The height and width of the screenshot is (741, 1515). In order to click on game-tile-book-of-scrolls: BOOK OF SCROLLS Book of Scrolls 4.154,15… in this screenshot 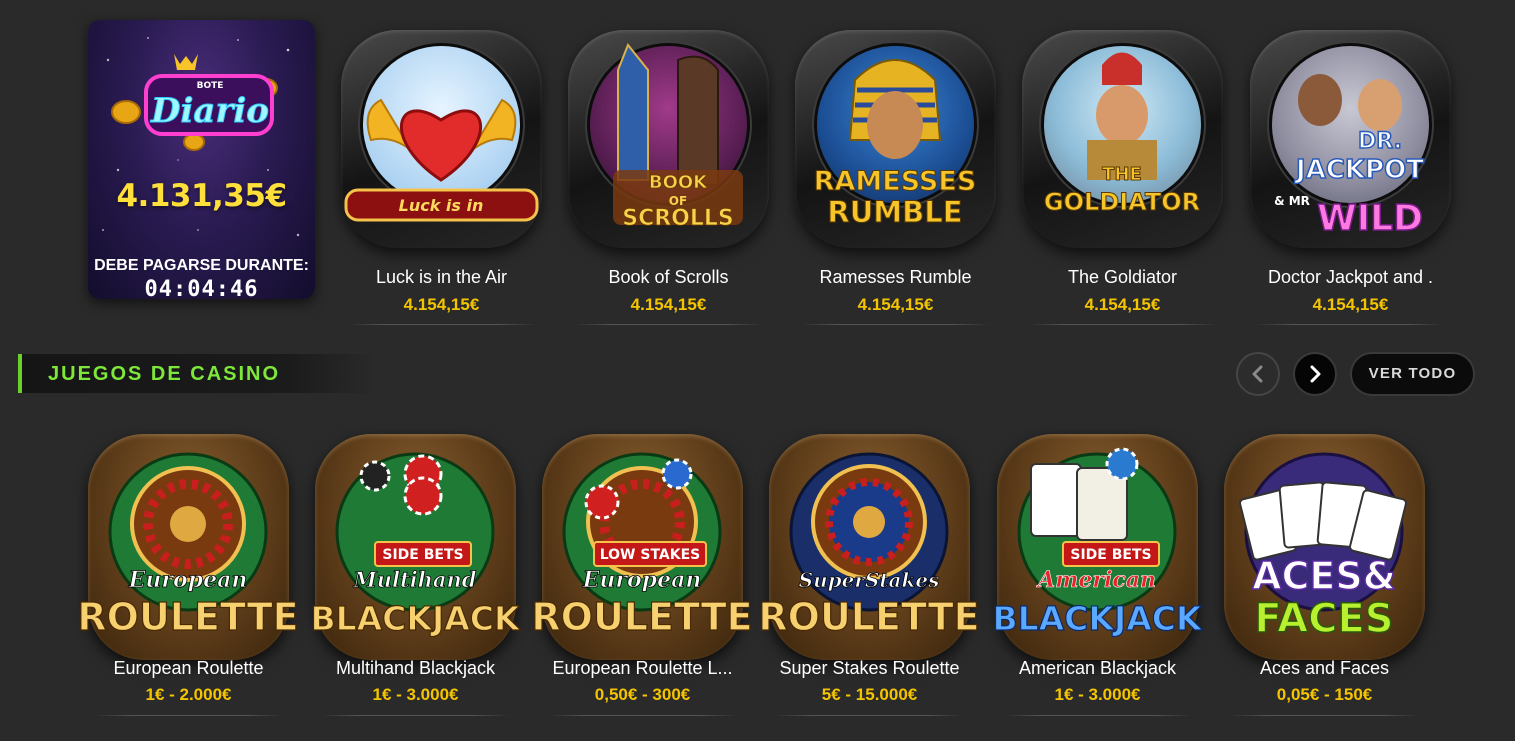, I will do `click(668, 176)`.